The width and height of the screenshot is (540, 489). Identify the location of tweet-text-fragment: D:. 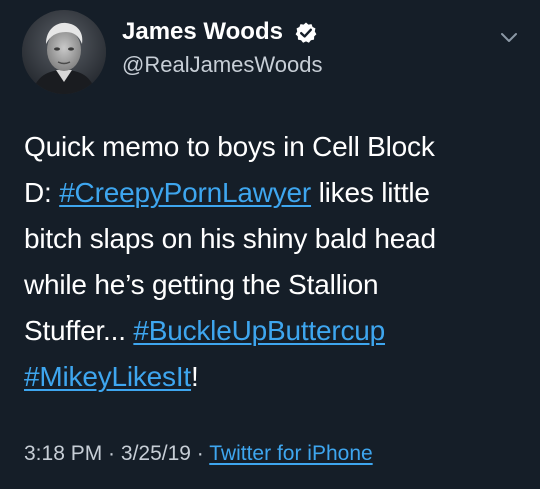
(42, 192).